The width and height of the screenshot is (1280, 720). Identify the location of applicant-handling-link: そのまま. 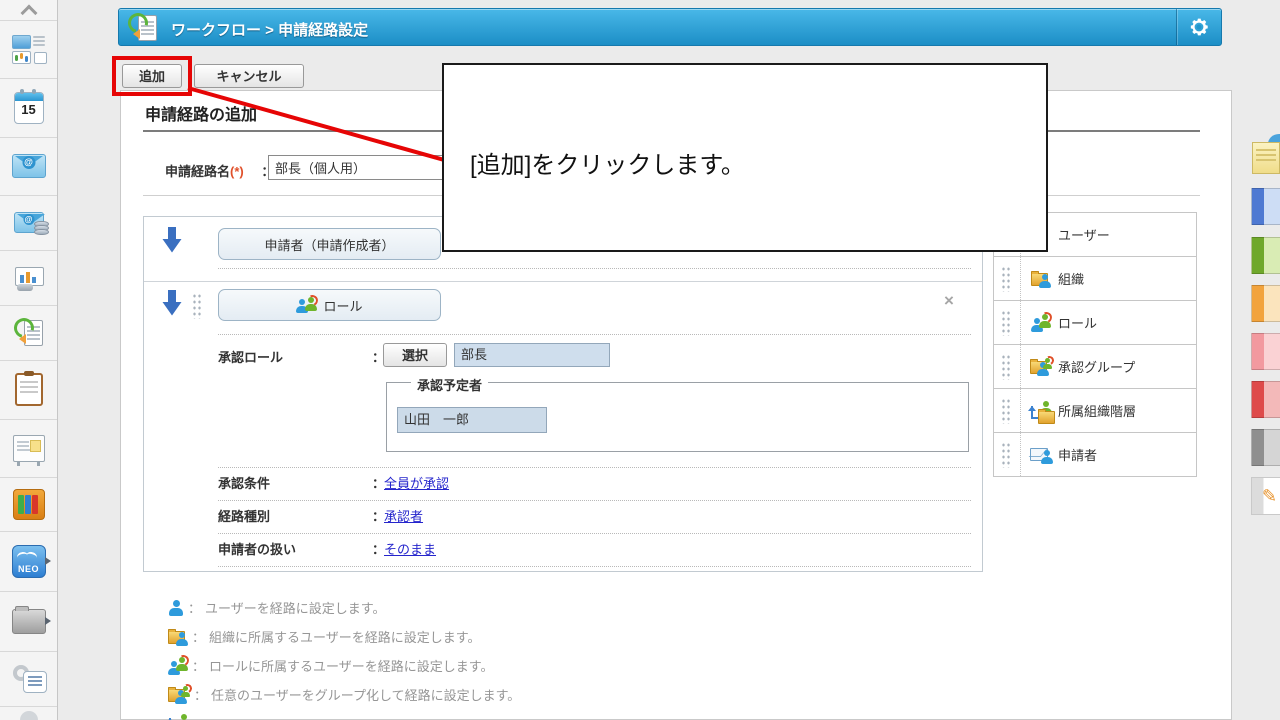
(410, 548).